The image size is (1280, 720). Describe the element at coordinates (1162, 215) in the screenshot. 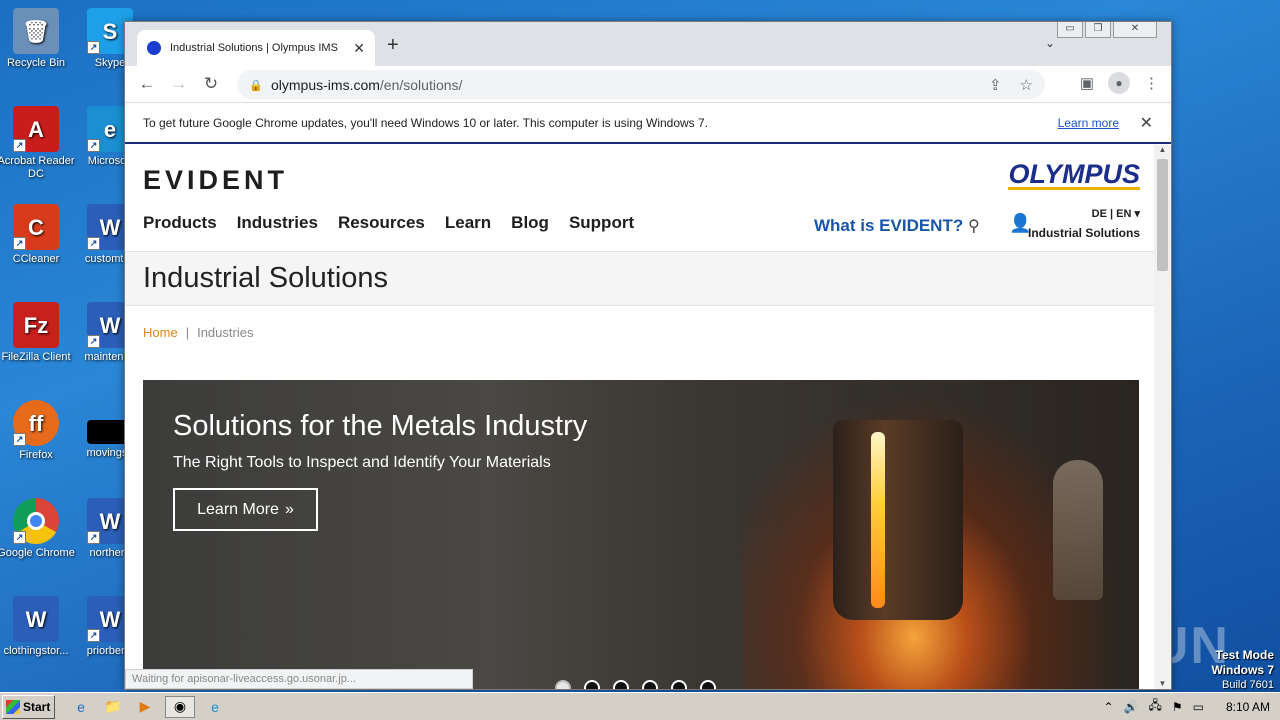

I see `scrollbar-thumb` at that location.